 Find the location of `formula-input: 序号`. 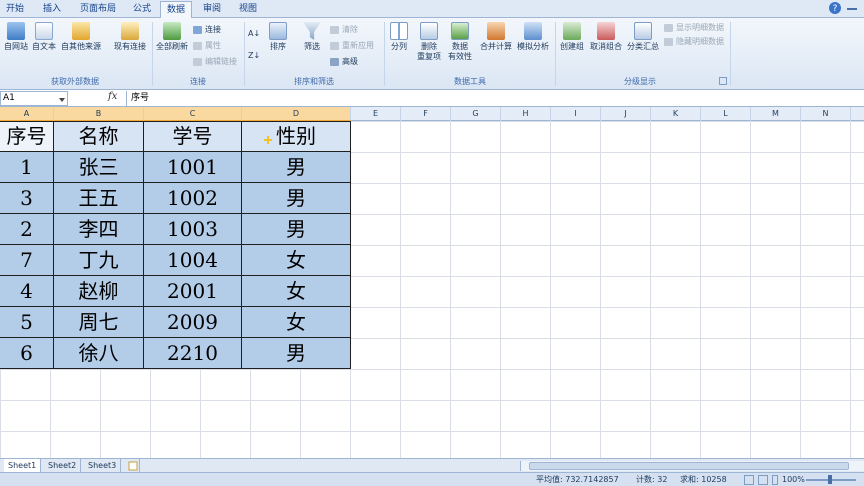

formula-input: 序号 is located at coordinates (495, 98).